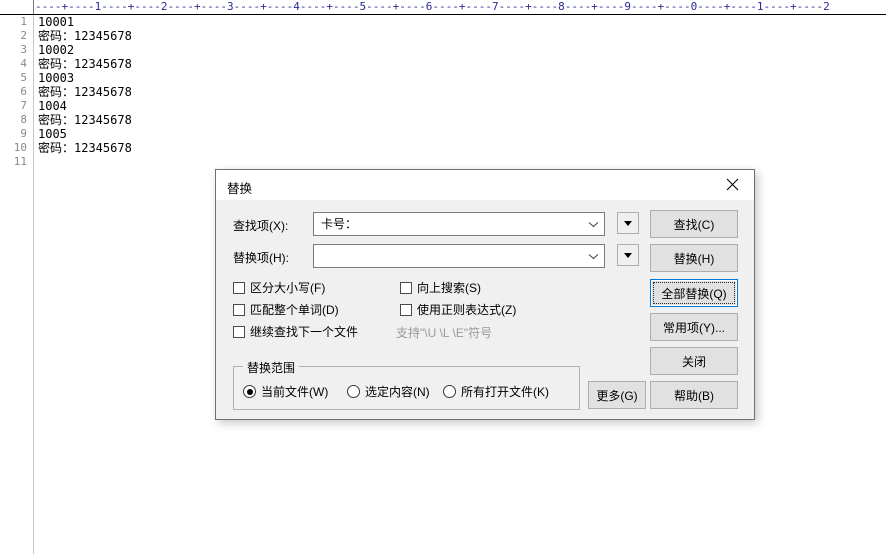 This screenshot has height=554, width=886. What do you see at coordinates (23, 77) in the screenshot?
I see `line-number: 5` at bounding box center [23, 77].